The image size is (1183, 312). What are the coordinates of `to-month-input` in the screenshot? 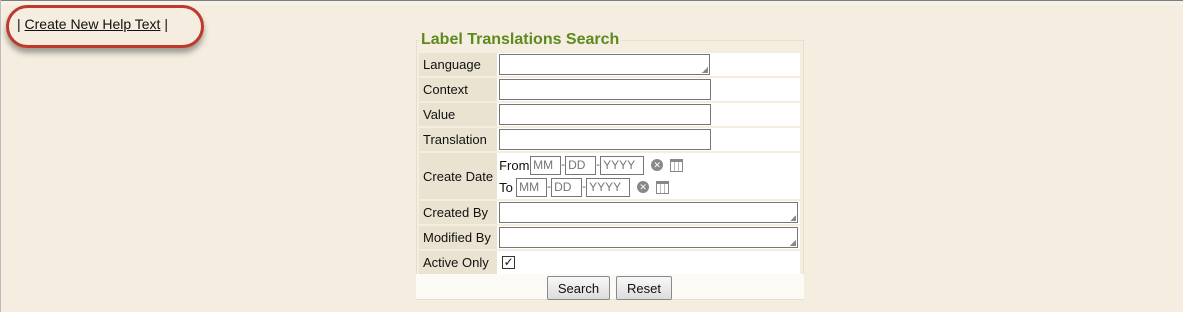 It's located at (532, 187).